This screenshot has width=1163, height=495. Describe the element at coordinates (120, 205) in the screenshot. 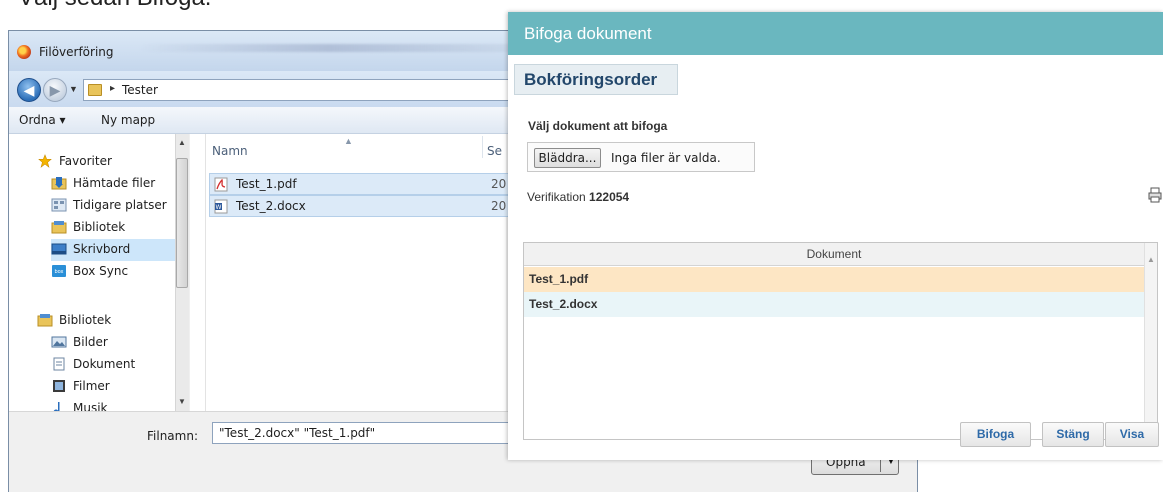

I see `nav-item-label: Tidigare platser` at that location.